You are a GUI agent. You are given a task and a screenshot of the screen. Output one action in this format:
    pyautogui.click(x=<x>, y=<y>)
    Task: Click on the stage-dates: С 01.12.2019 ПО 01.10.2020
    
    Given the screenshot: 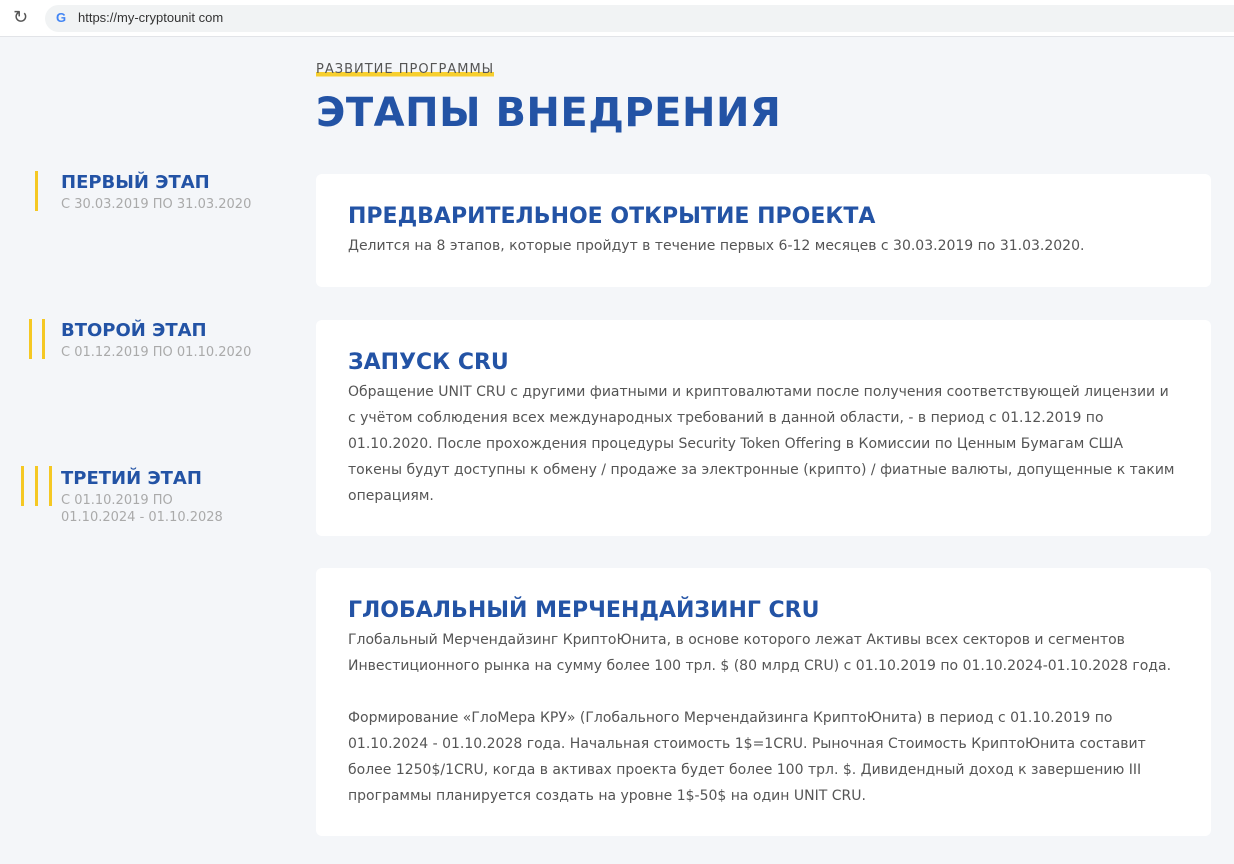 What is the action you would take?
    pyautogui.click(x=156, y=352)
    